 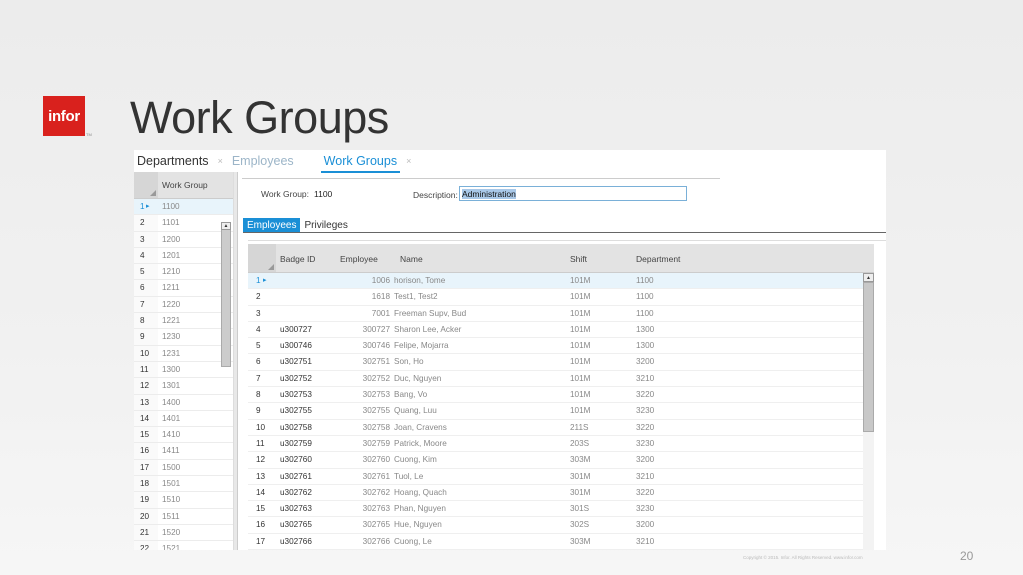 I want to click on employee-row: 8 u302753 302753 Bang, Vo 101M 3220, so click(x=561, y=395).